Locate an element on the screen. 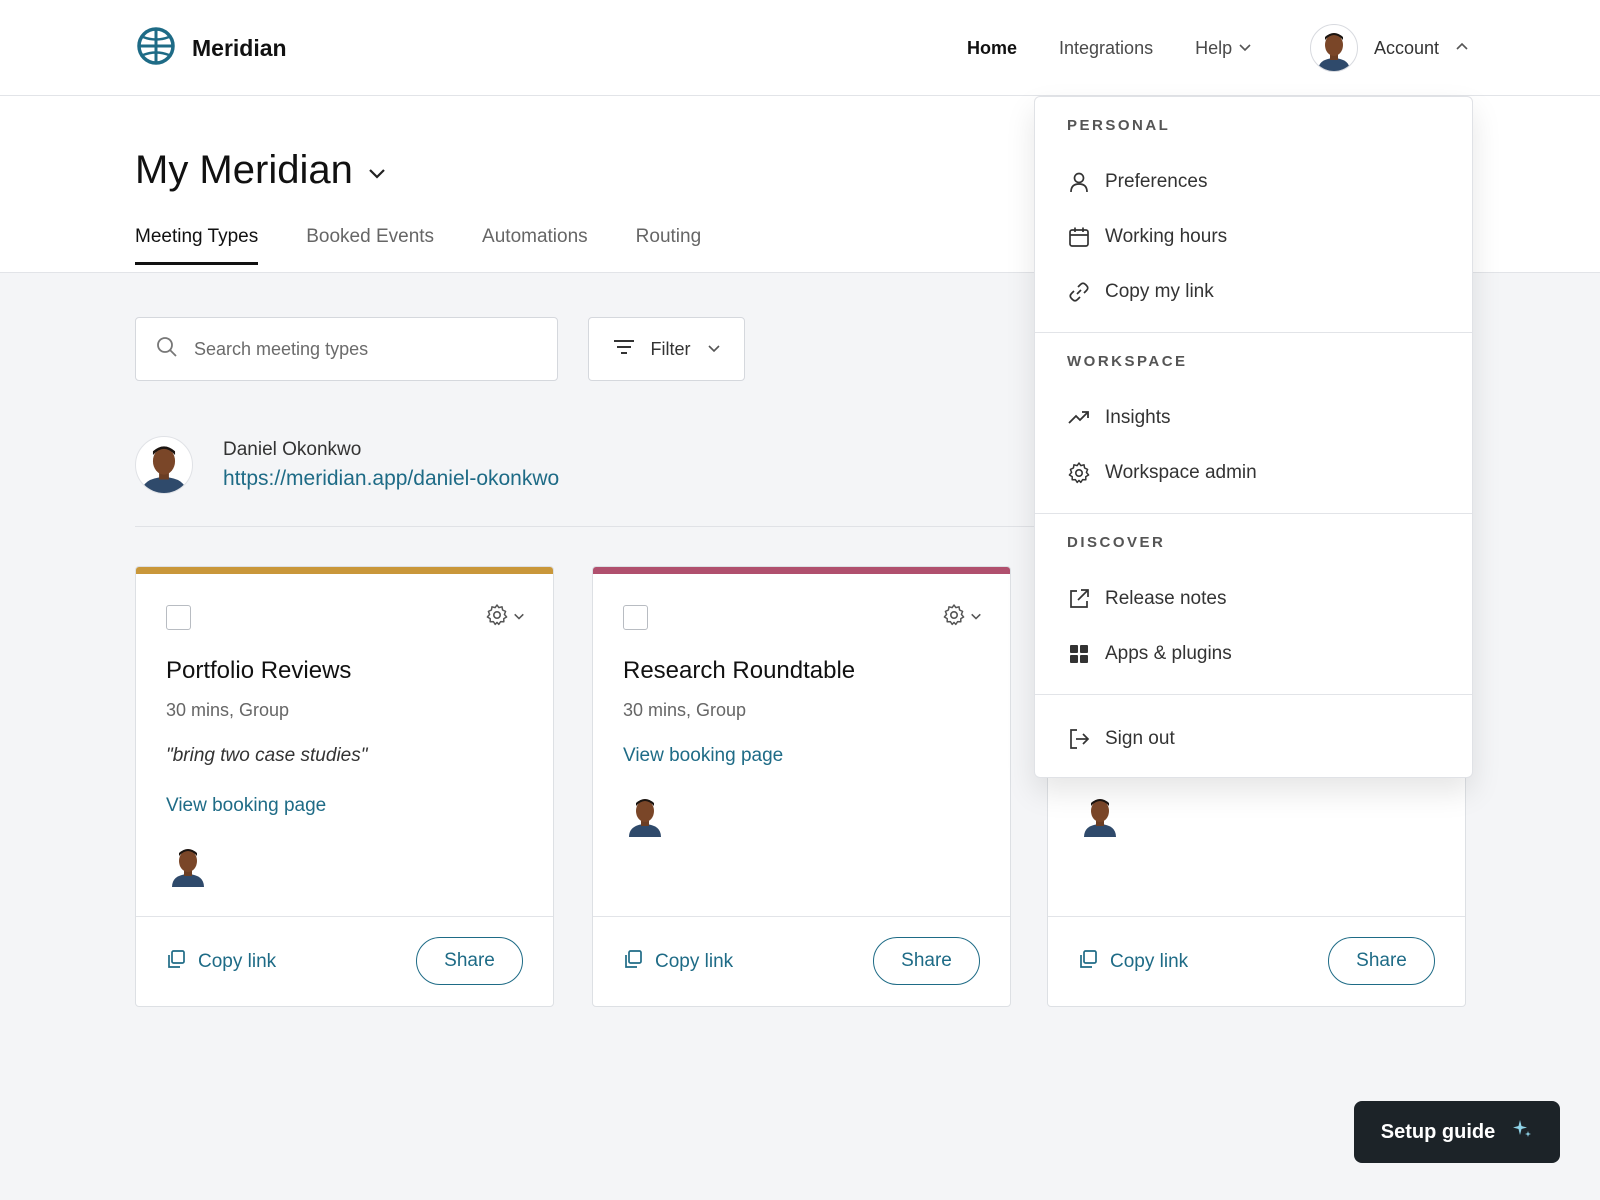 The height and width of the screenshot is (1200, 1600). nav-links: Home Integrations Help is located at coordinates (1130, 48).